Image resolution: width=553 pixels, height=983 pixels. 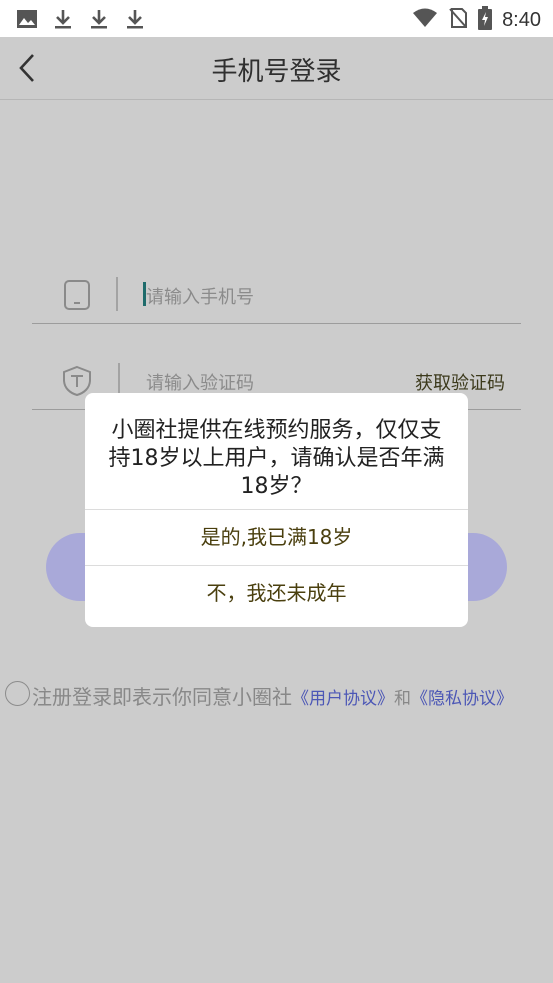 What do you see at coordinates (77, 295) in the screenshot?
I see `phone-icon` at bounding box center [77, 295].